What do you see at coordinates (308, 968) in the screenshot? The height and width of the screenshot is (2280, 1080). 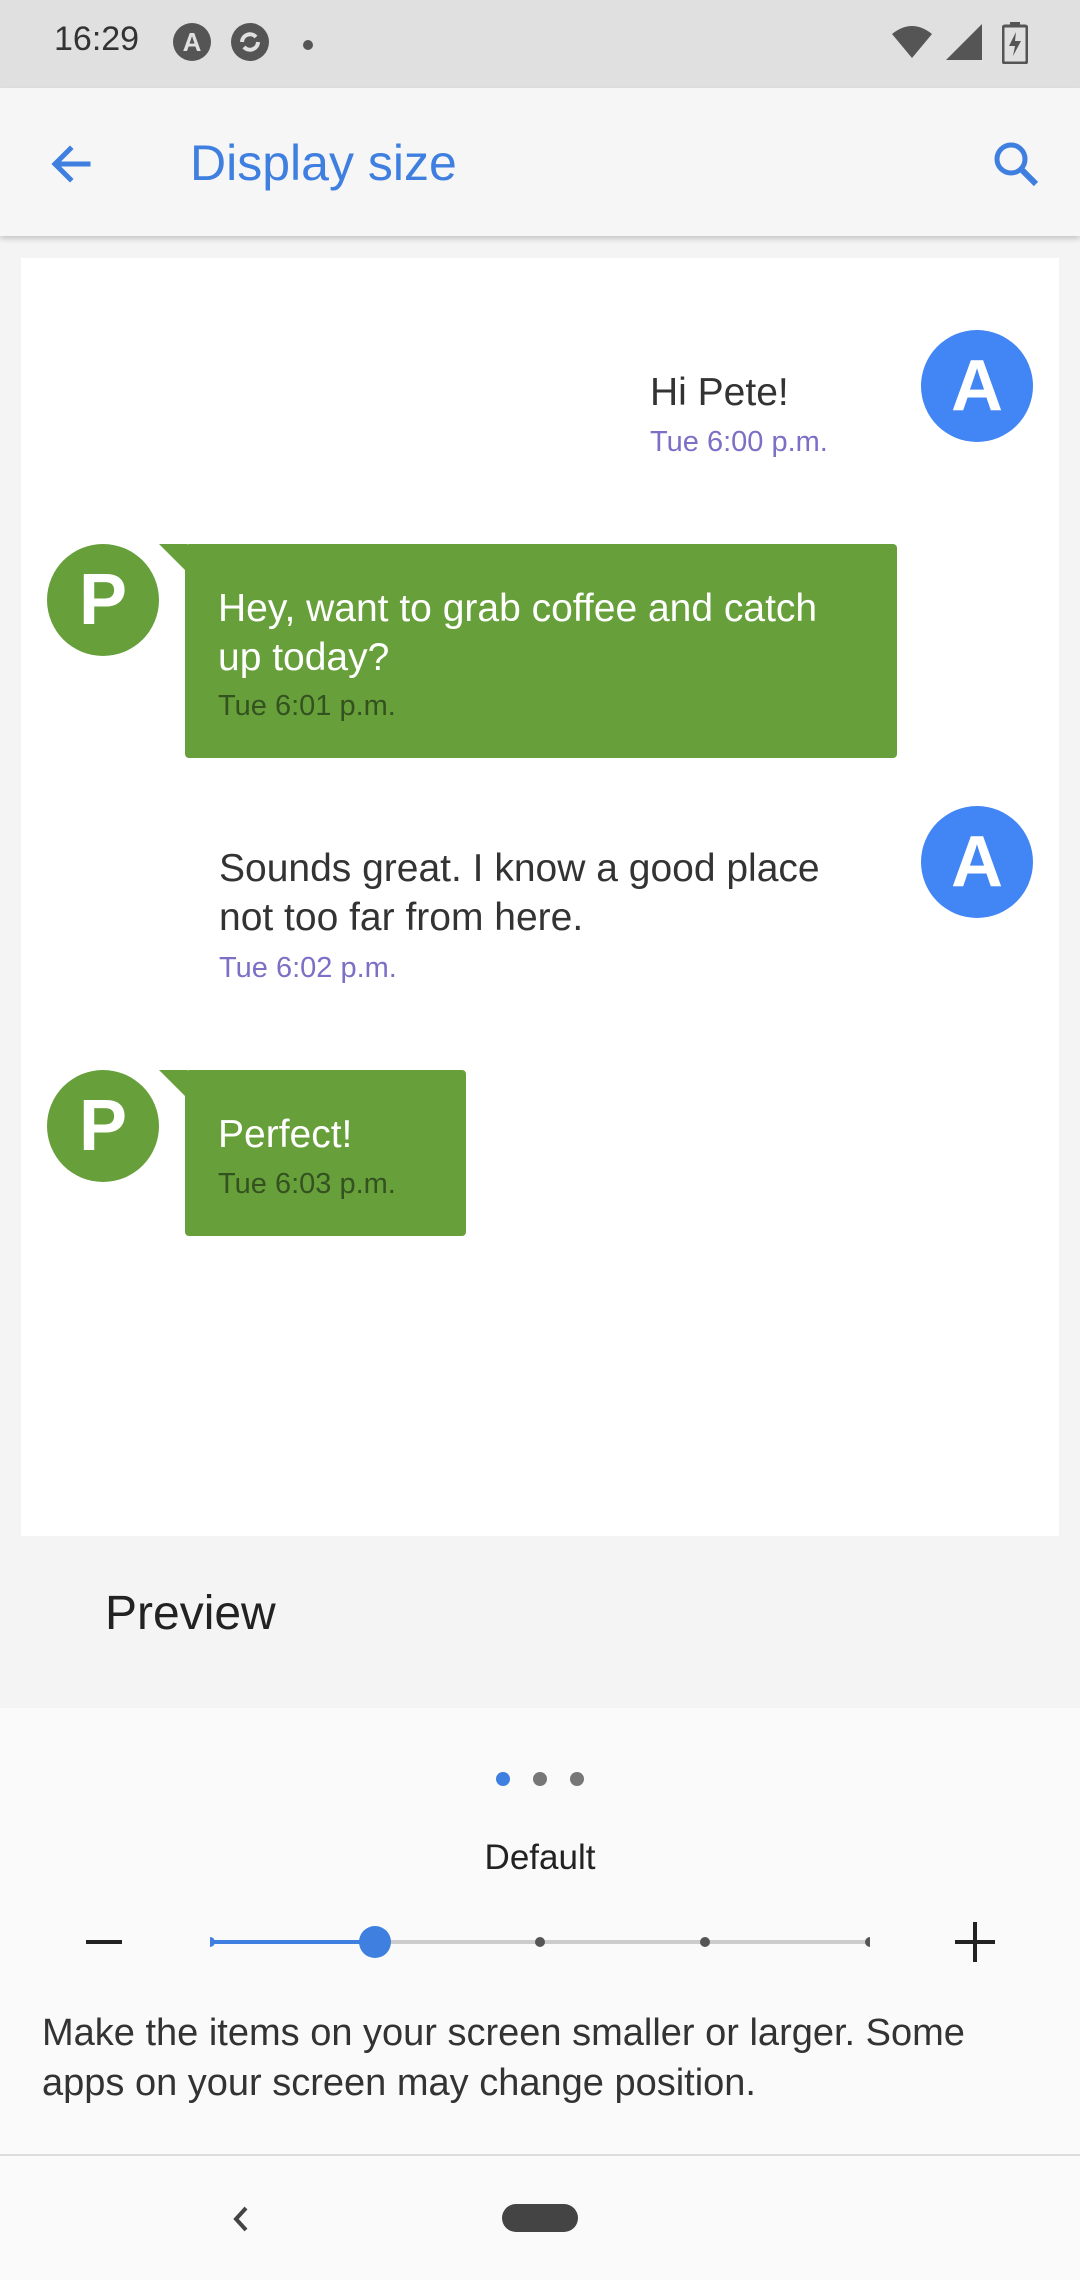 I see `message-time: Tue 6:02 p.m.` at bounding box center [308, 968].